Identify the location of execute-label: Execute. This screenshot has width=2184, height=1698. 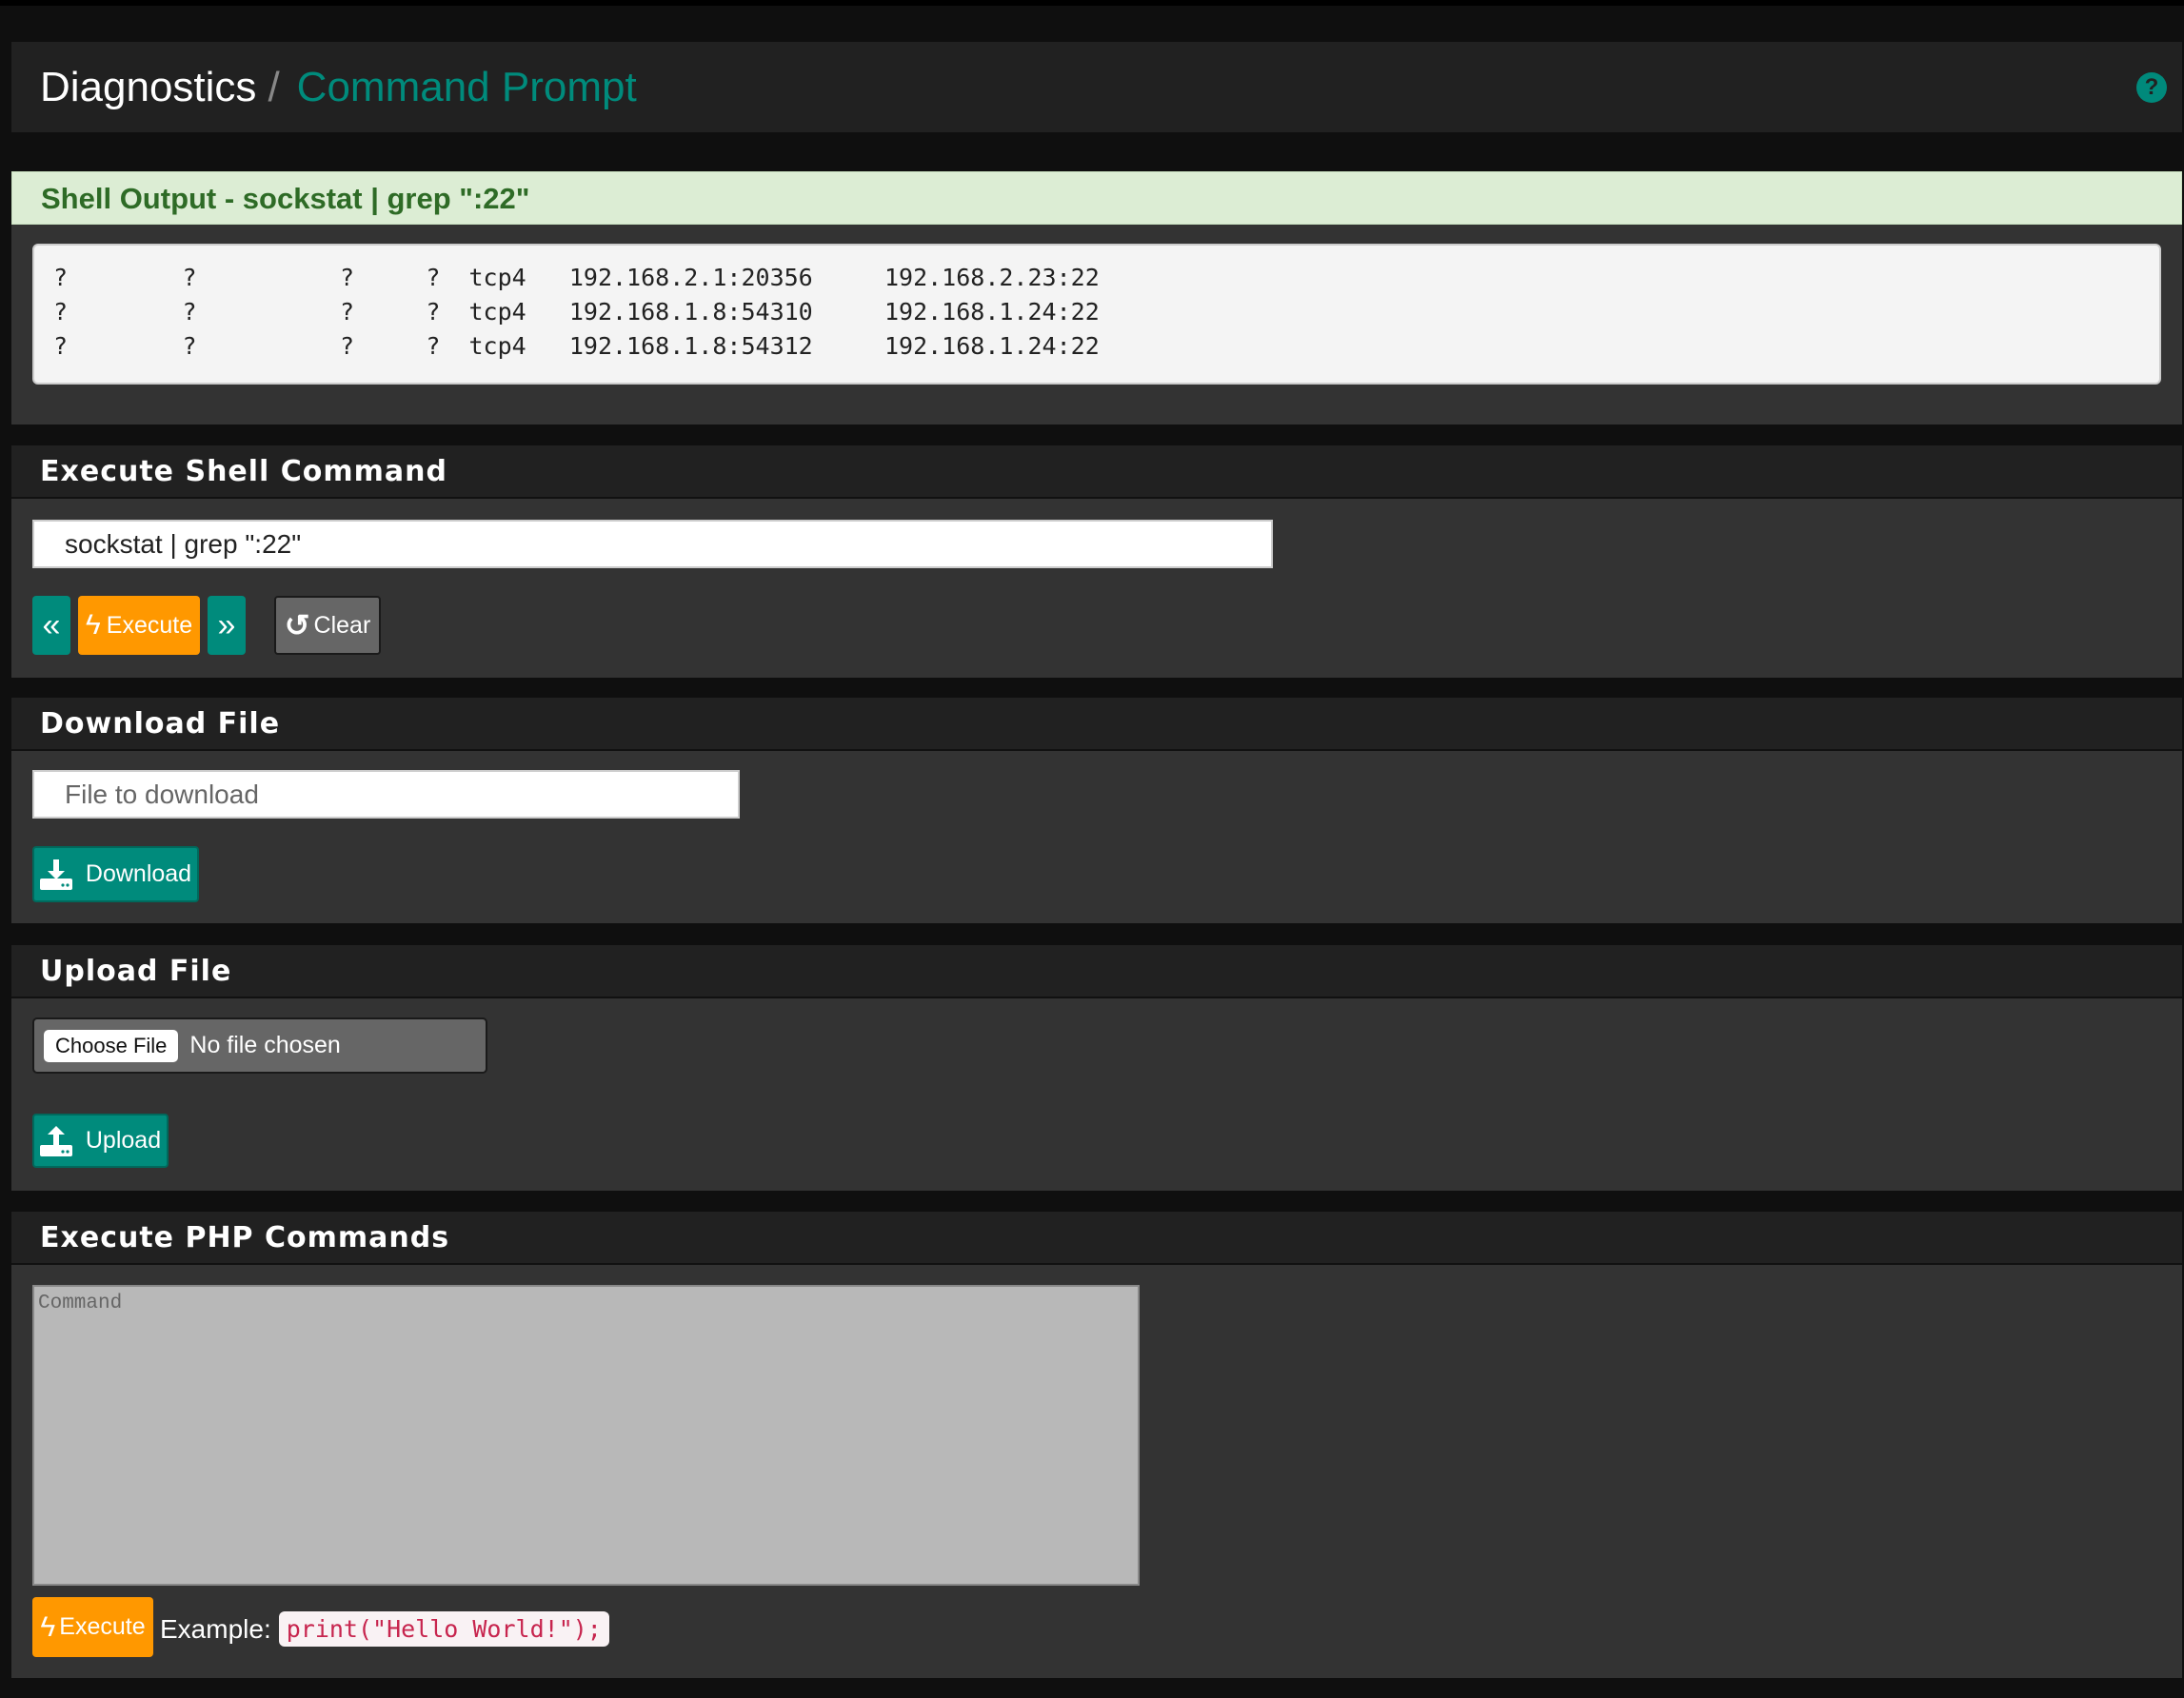
(149, 625).